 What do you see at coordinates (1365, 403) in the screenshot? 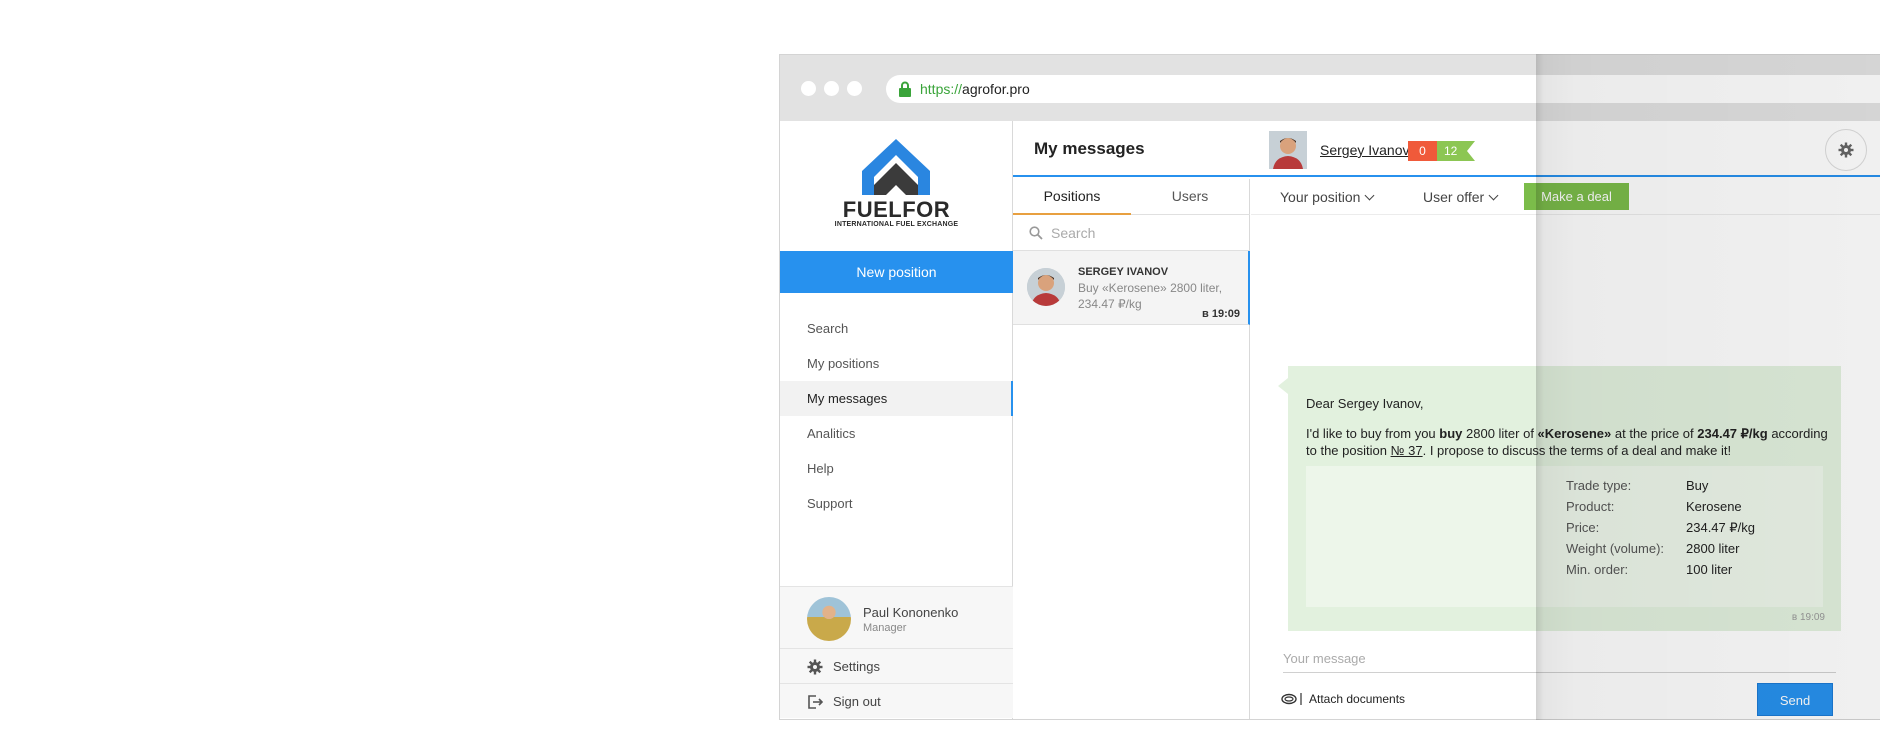
I see `message-greeting: Dear Sergey Ivanov,` at bounding box center [1365, 403].